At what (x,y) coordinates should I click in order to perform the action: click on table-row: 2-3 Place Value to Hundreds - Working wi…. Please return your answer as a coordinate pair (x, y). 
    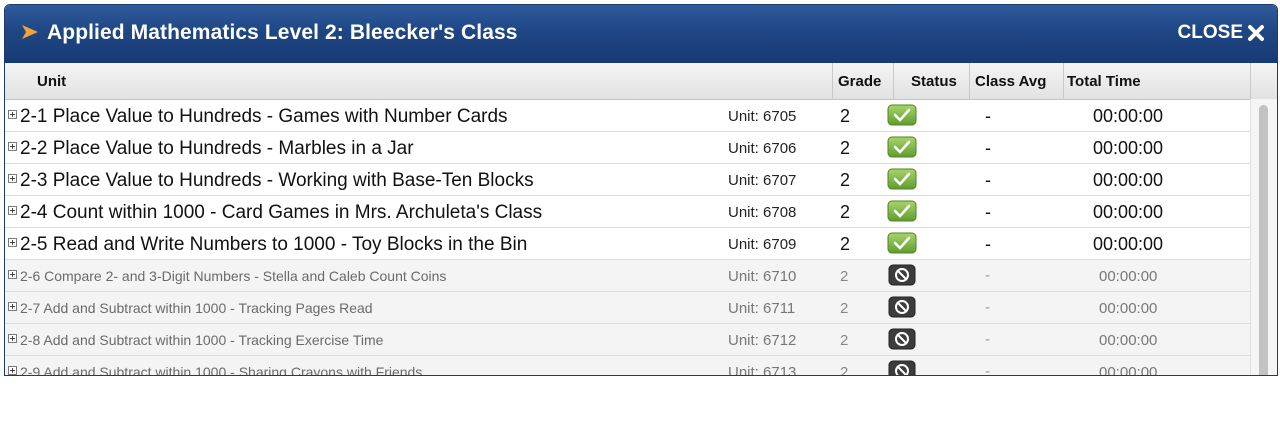
    Looking at the image, I should click on (641, 180).